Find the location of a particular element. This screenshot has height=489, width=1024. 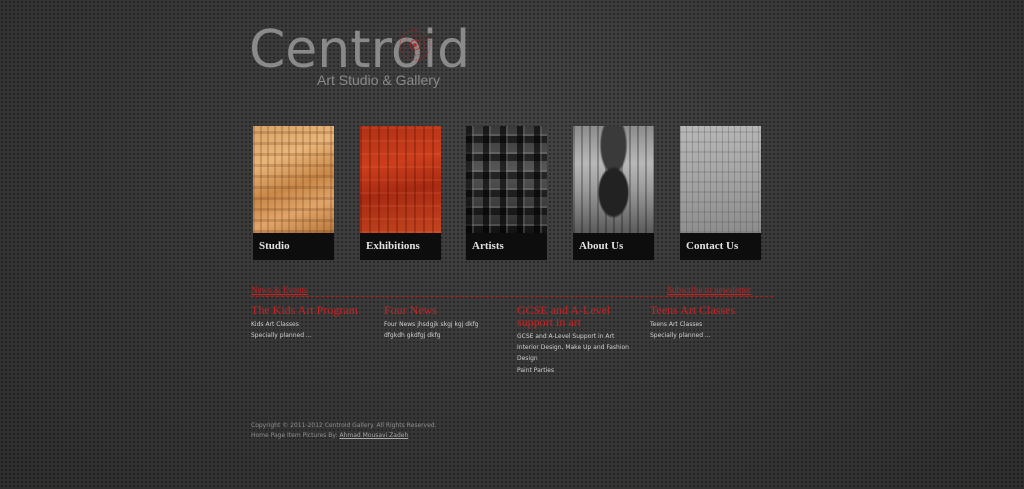

news-item-line: Paint Parties is located at coordinates (536, 370).